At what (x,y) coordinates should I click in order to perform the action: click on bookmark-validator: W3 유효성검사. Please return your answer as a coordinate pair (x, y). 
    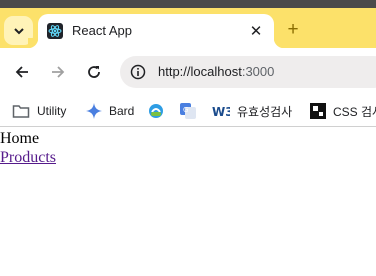
    Looking at the image, I should click on (252, 111).